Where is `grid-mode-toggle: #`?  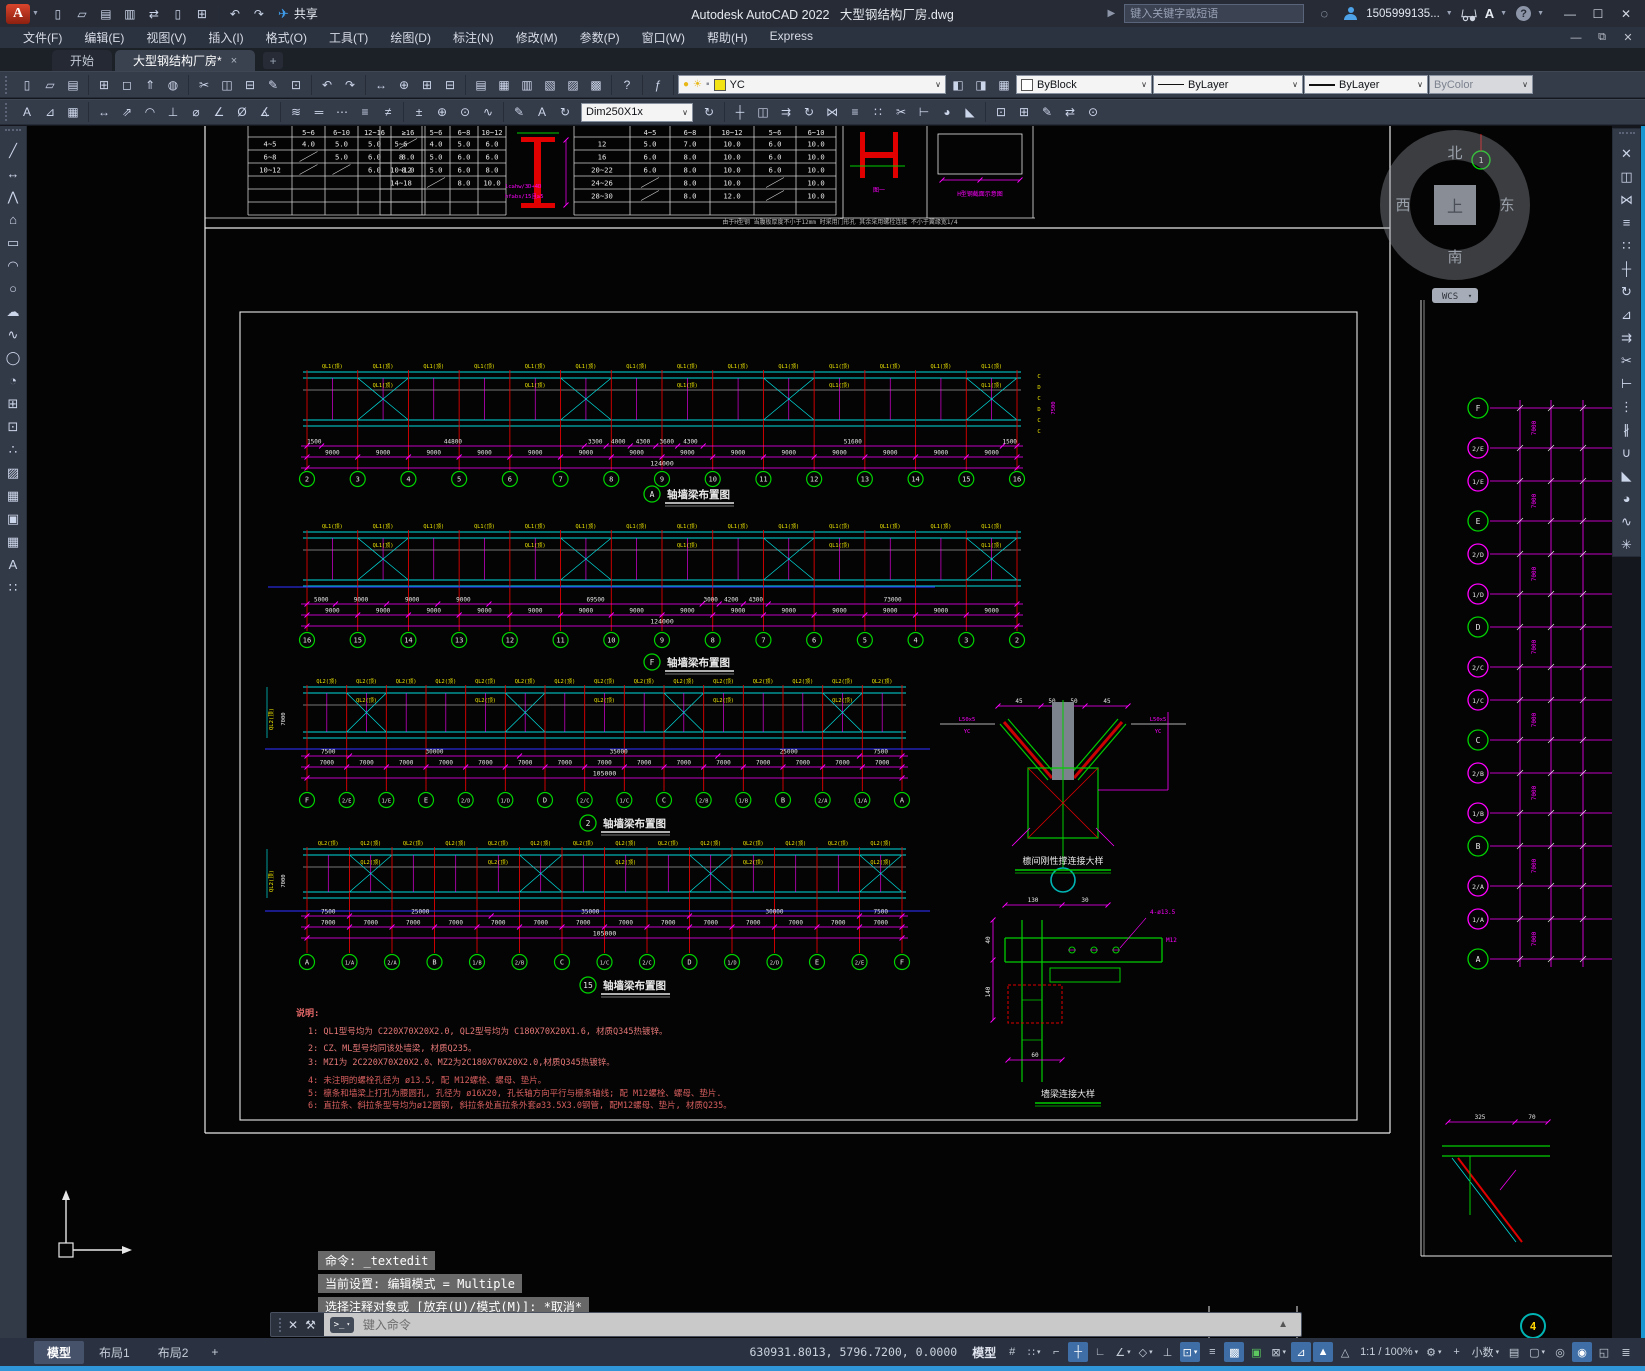
grid-mode-toggle: # is located at coordinates (1012, 1352).